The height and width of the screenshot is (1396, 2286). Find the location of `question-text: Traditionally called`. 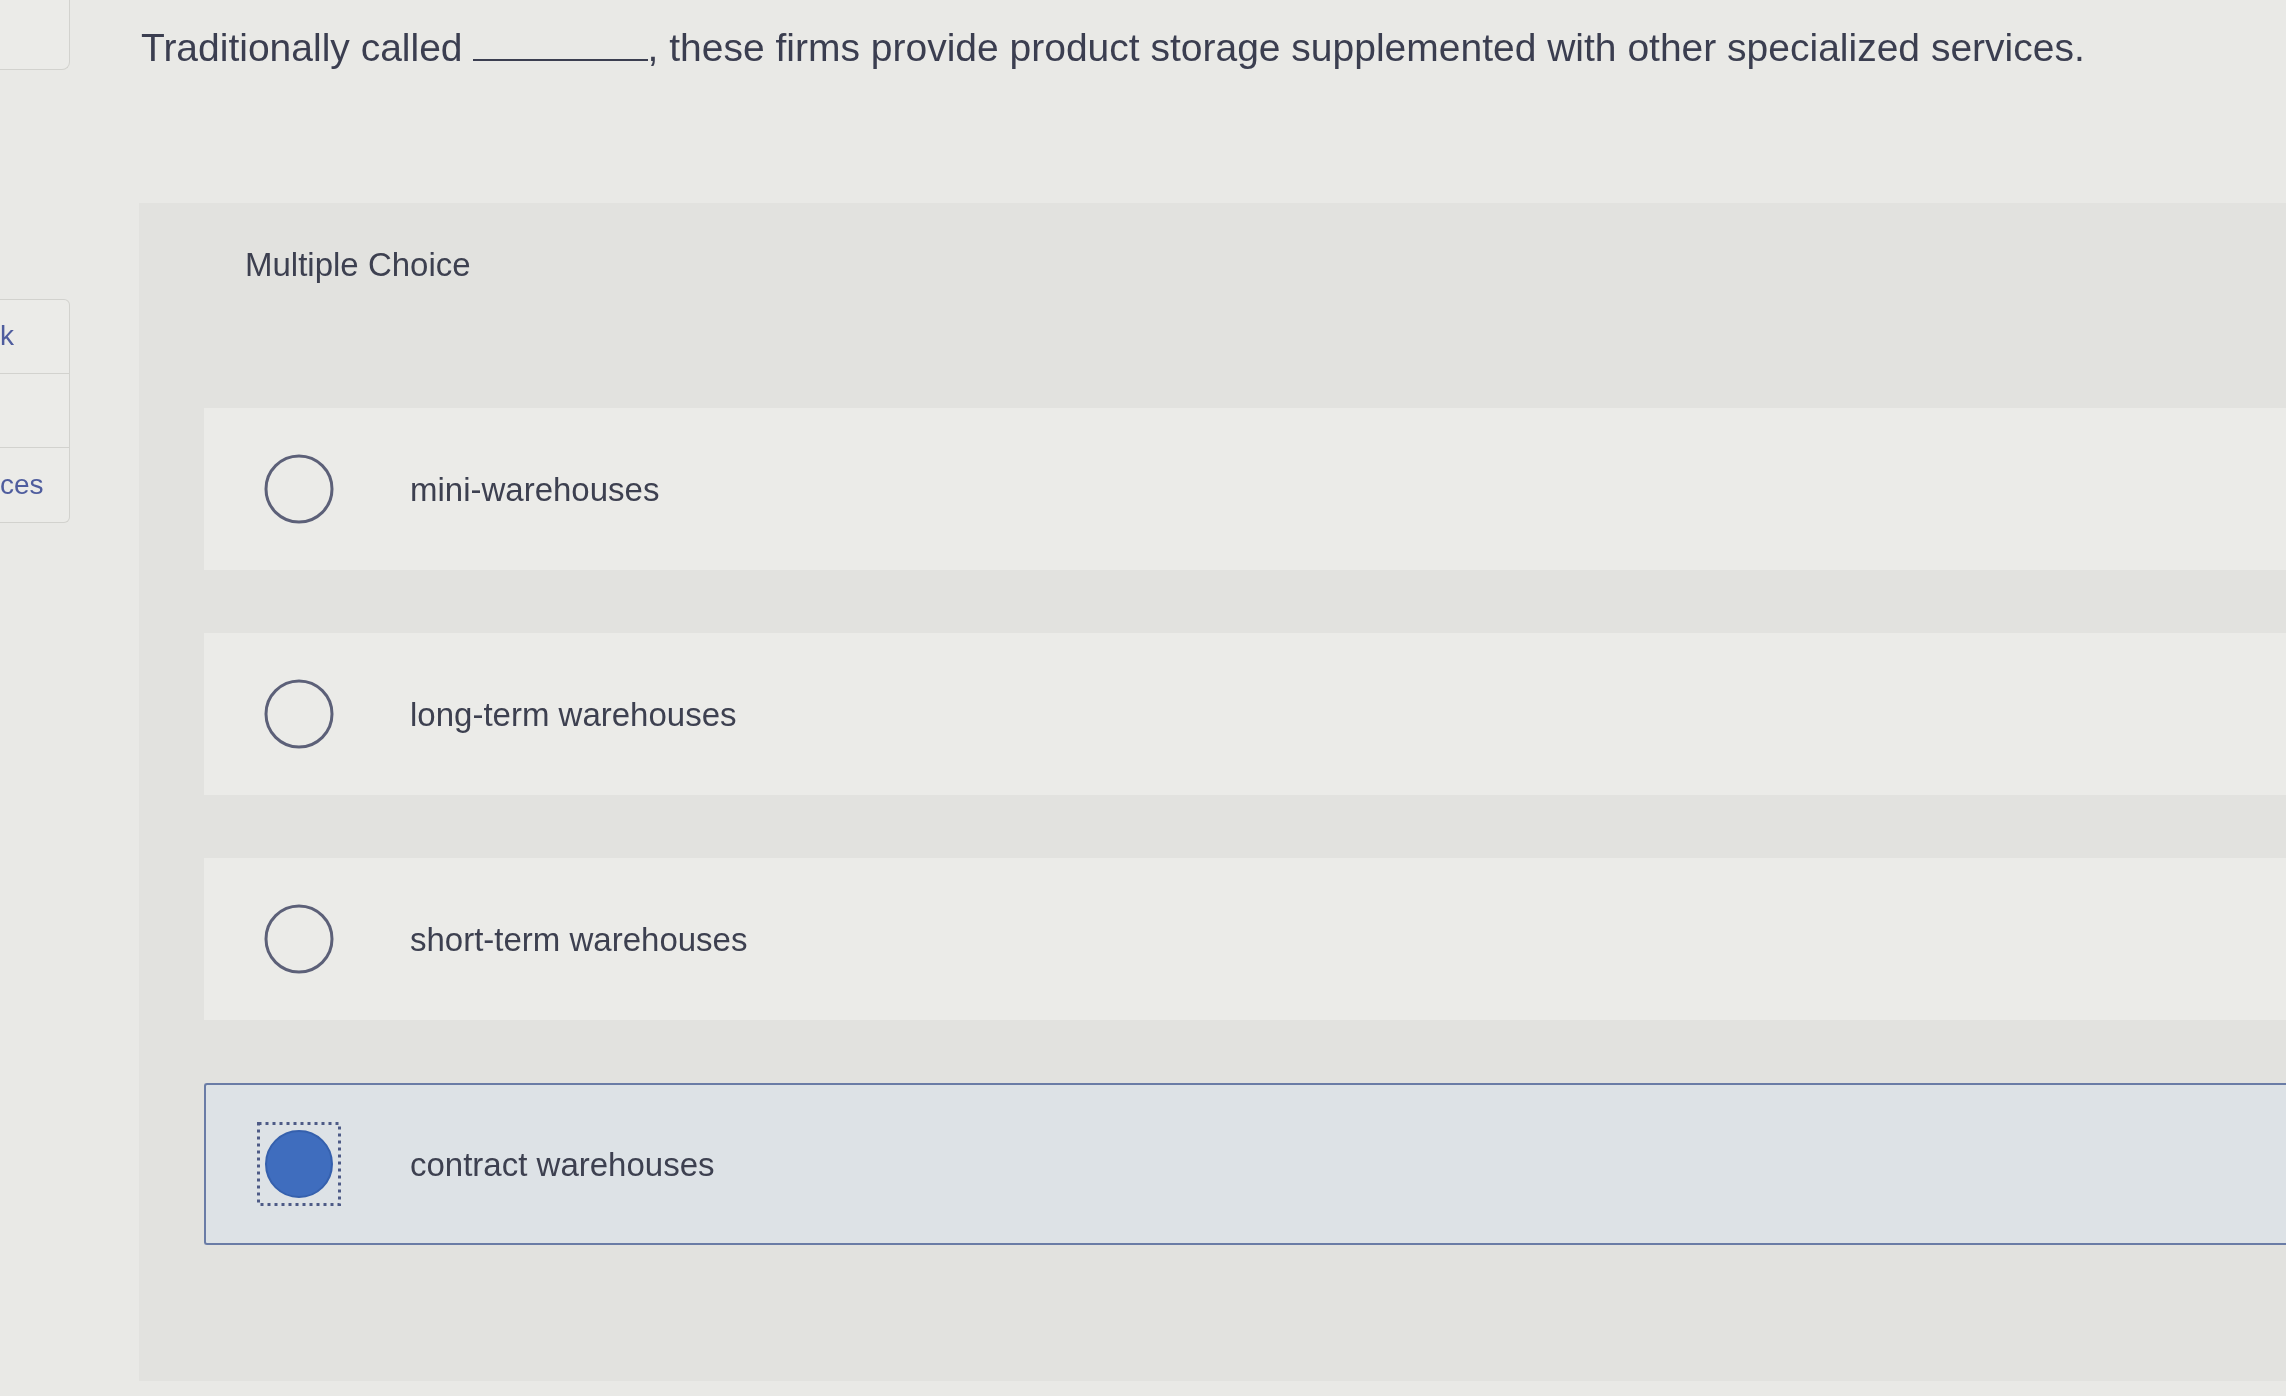

question-text: Traditionally called is located at coordinates (302, 47).